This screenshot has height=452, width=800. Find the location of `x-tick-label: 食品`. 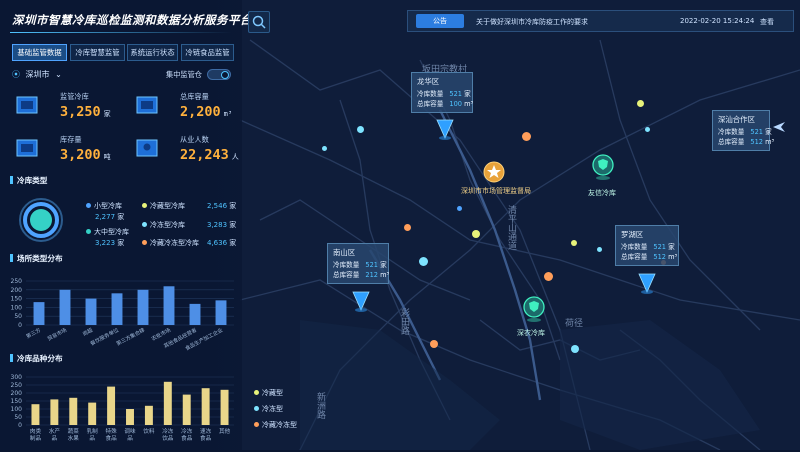

x-tick-label: 食品 is located at coordinates (111, 438).